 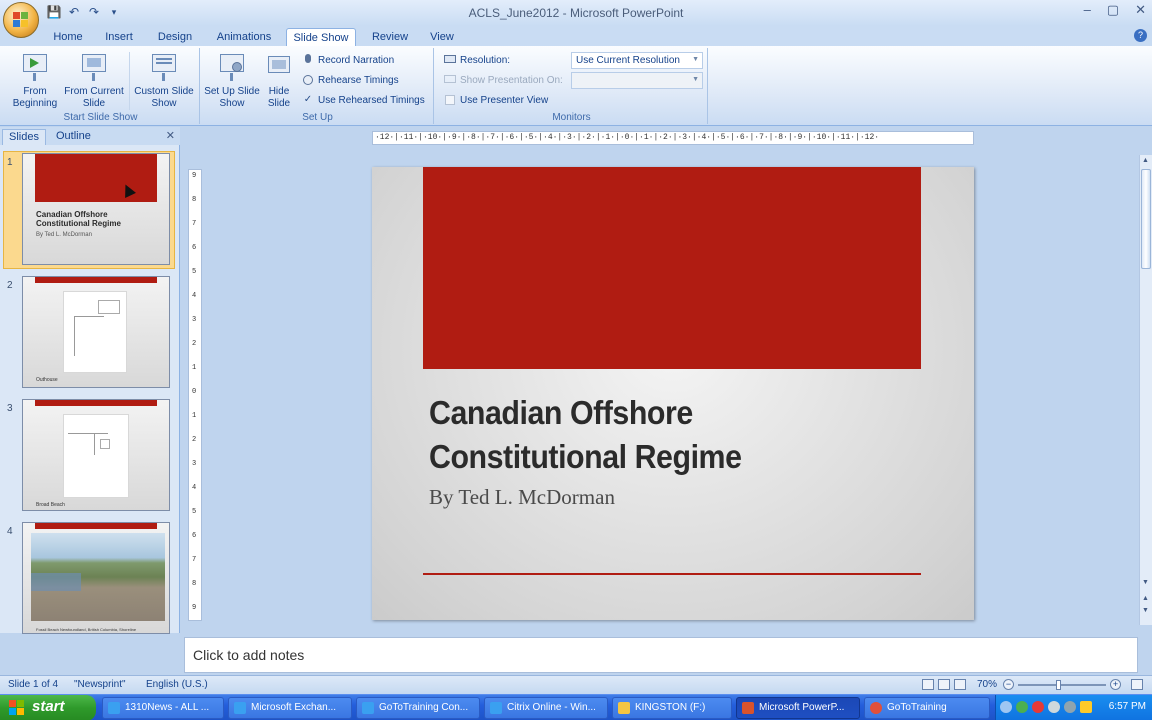 What do you see at coordinates (928, 684) in the screenshot?
I see `normal-view-icon` at bounding box center [928, 684].